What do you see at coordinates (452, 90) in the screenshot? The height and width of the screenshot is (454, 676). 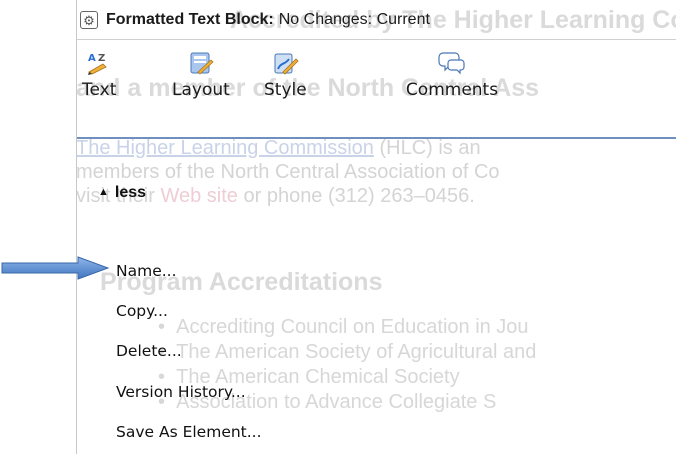 I see `toolbar-comments-label: Comments` at bounding box center [452, 90].